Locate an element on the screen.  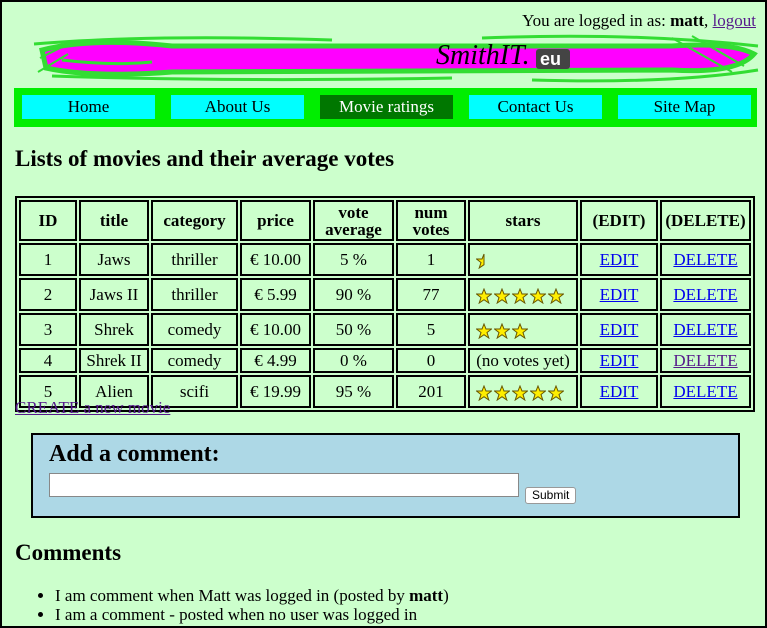
comment-input is located at coordinates (284, 485).